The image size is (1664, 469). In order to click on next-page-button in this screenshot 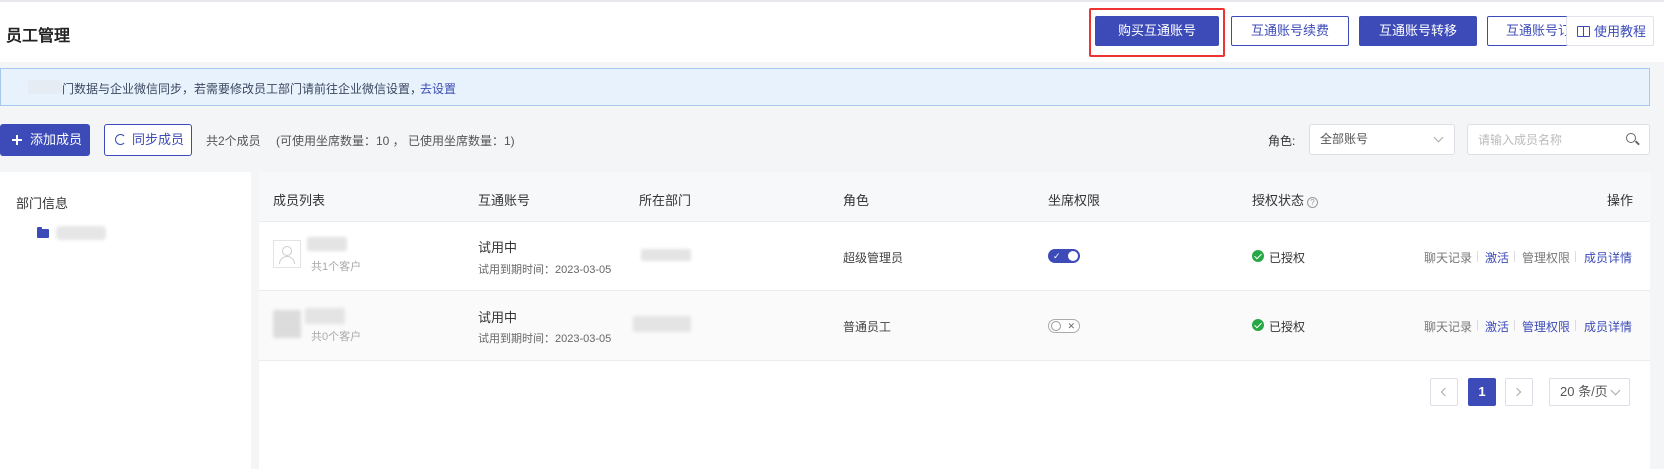, I will do `click(1519, 392)`.